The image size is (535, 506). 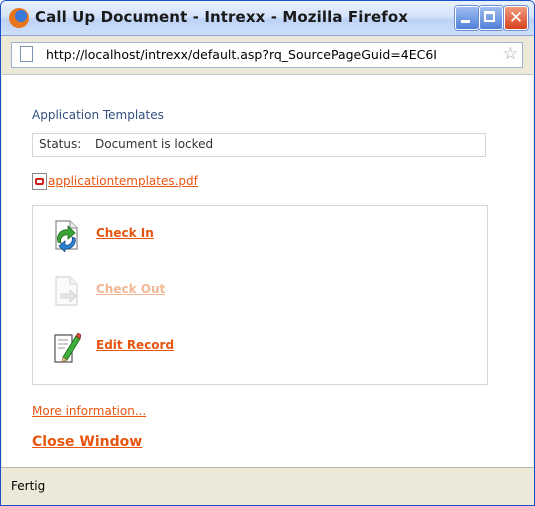 I want to click on file-link: applicationtemplates.pdf, so click(x=123, y=181).